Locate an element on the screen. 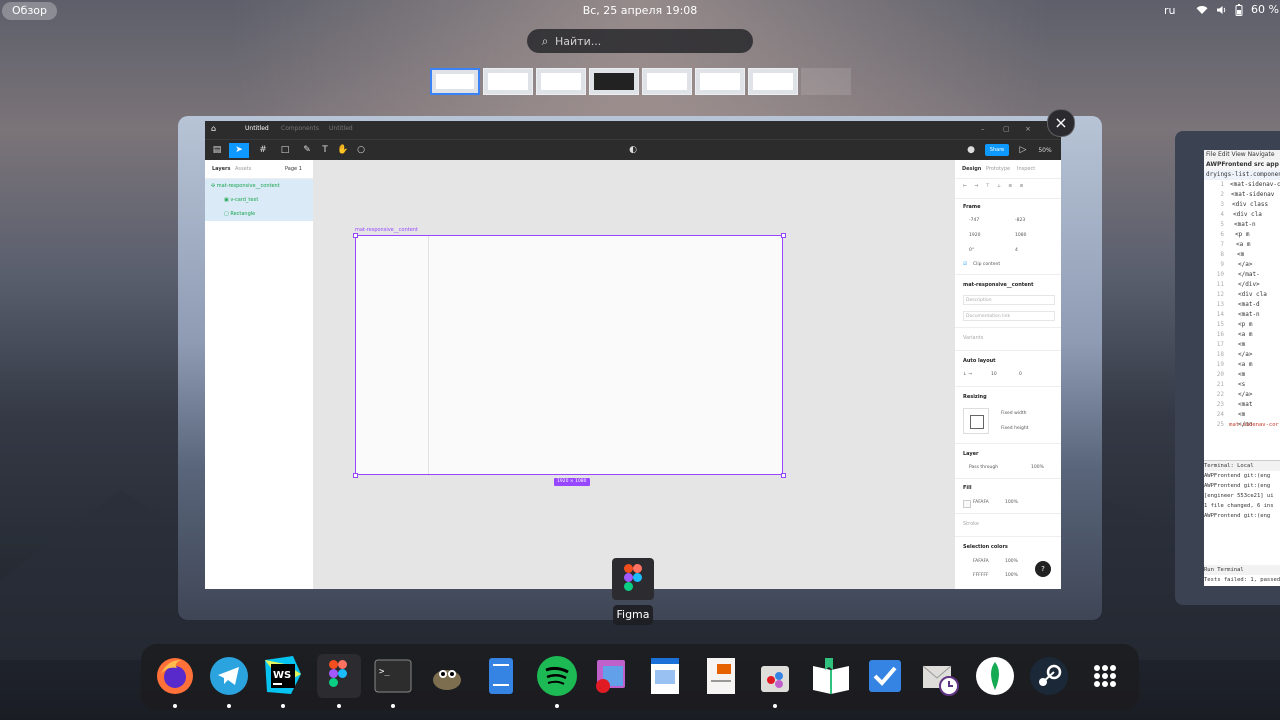 This screenshot has height=720, width=1280. radius-field: 4 is located at coordinates (1016, 250).